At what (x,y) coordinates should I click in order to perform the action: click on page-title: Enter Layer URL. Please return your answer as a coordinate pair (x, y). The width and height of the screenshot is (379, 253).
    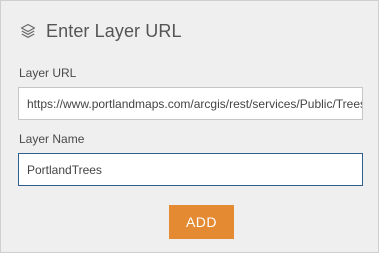
    Looking at the image, I should click on (114, 30).